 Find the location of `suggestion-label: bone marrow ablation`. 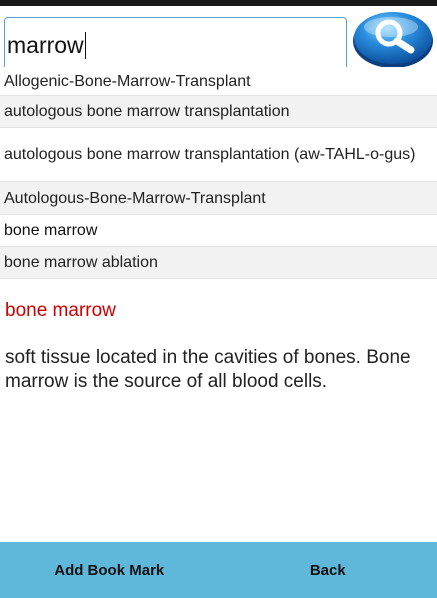

suggestion-label: bone marrow ablation is located at coordinates (81, 262).